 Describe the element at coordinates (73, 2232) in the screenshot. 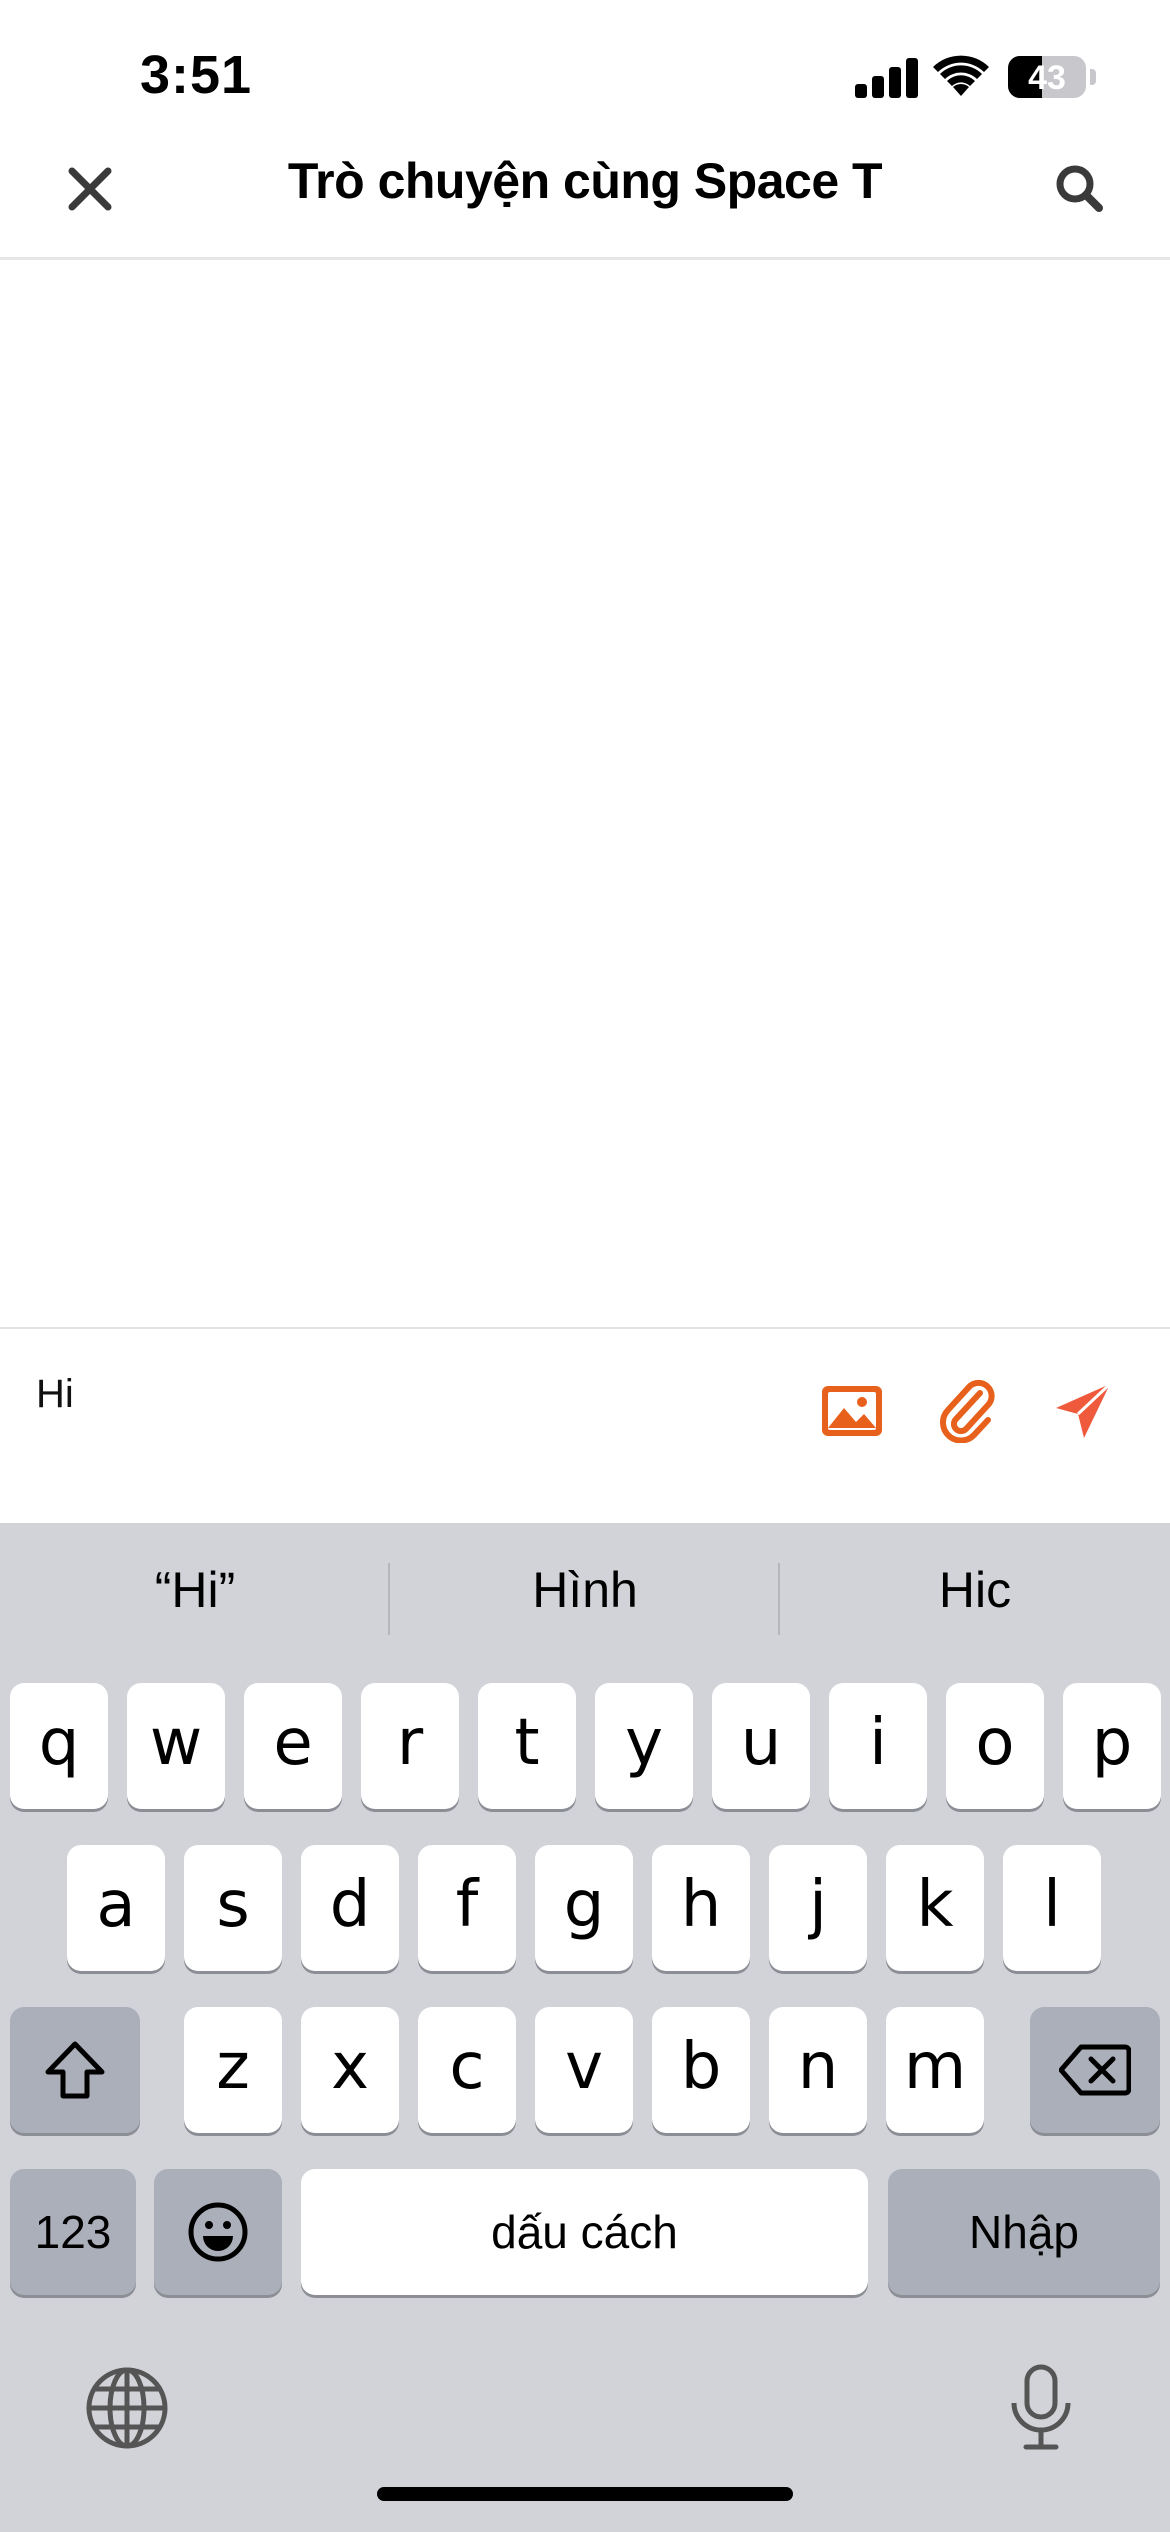

I see `numbers-key: 123` at that location.